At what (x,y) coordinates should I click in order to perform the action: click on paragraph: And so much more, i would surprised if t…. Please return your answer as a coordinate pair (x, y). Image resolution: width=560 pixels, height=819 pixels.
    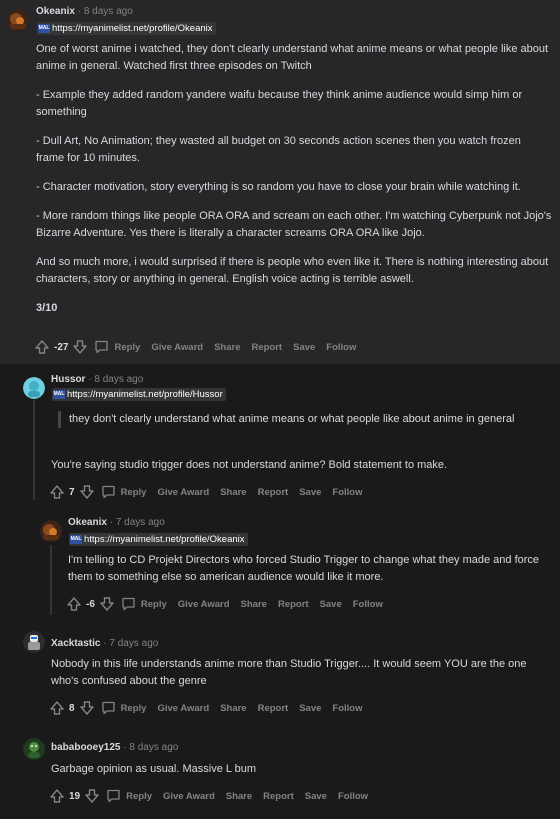
    Looking at the image, I should click on (292, 270).